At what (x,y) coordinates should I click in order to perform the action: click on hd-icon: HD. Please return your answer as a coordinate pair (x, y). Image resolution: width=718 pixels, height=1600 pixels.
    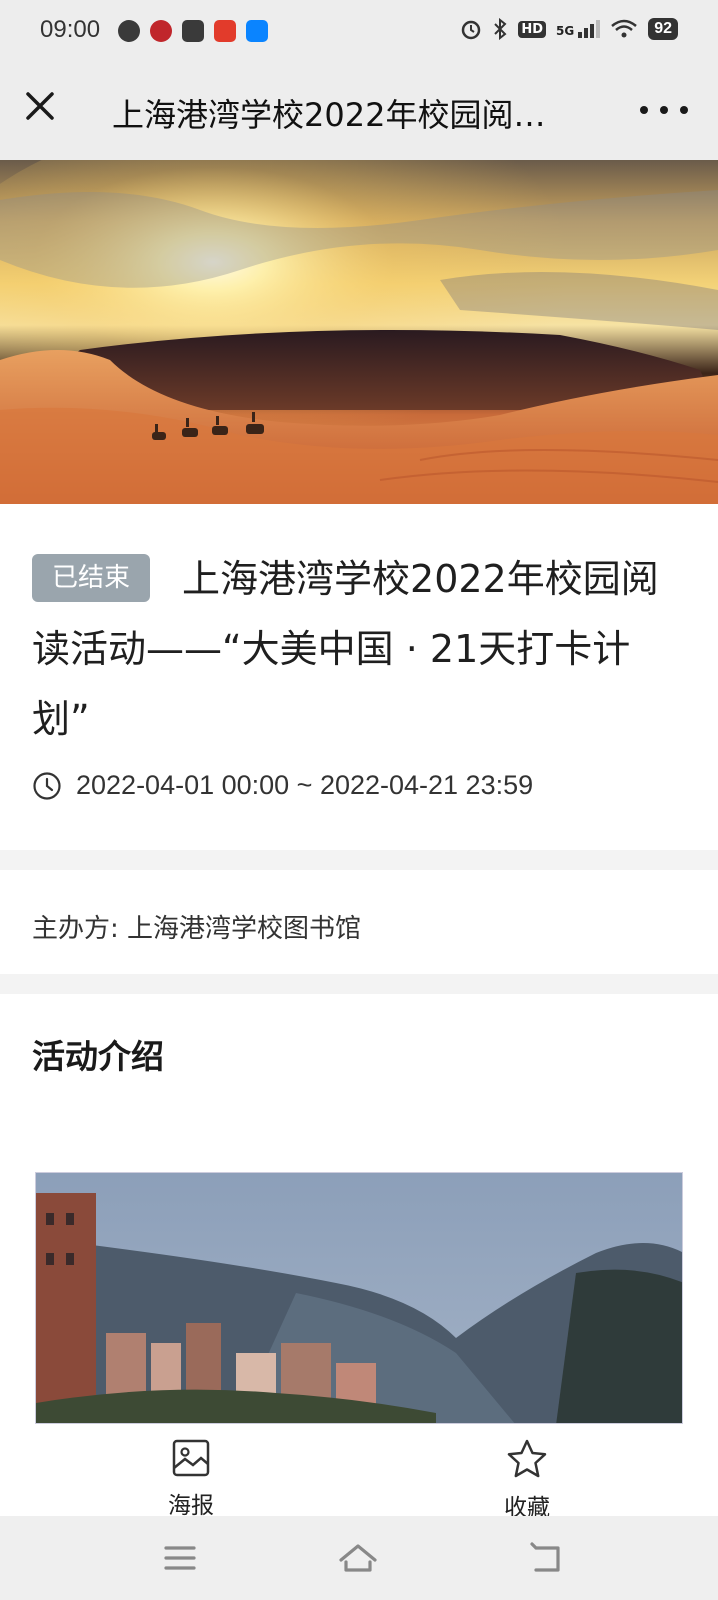
    Looking at the image, I should click on (532, 29).